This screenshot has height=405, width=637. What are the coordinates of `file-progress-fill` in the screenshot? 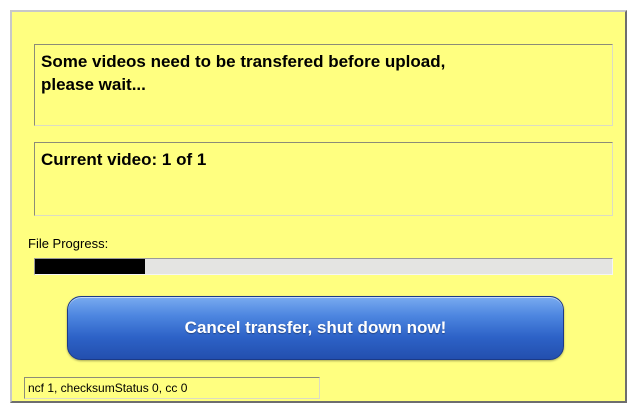 It's located at (90, 266).